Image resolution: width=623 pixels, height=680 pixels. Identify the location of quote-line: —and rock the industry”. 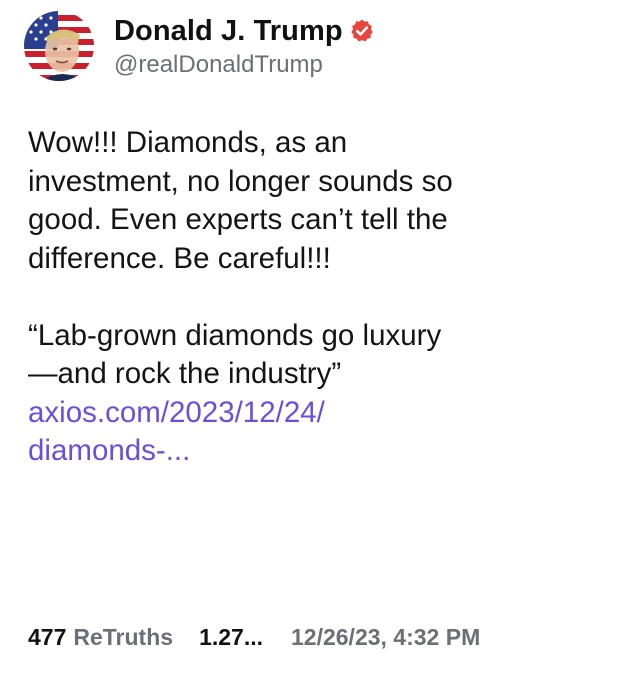
(185, 373).